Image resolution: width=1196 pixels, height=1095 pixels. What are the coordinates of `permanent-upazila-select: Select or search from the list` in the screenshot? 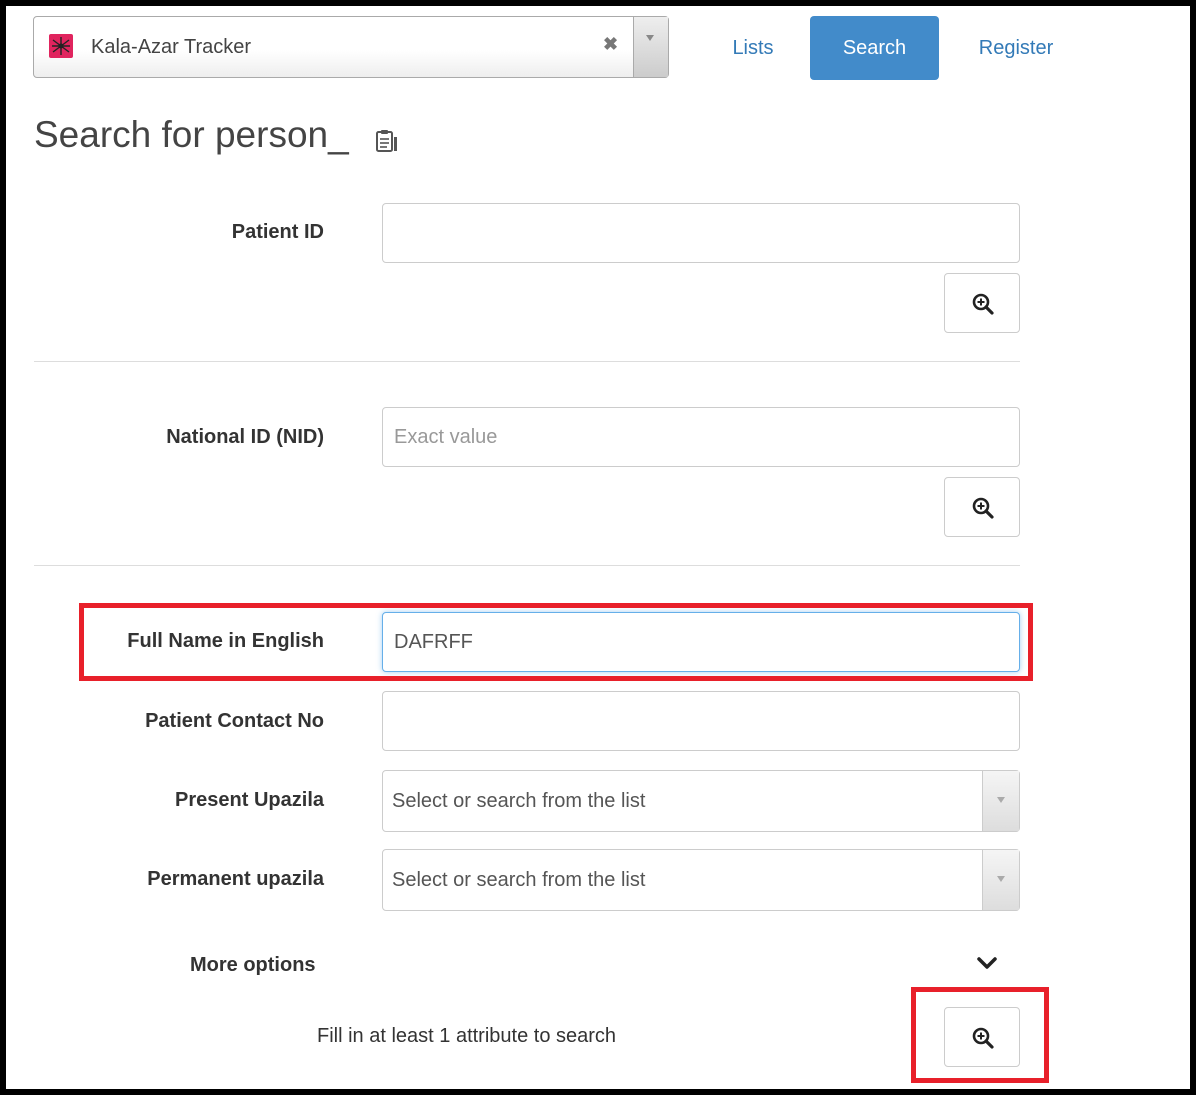 It's located at (701, 880).